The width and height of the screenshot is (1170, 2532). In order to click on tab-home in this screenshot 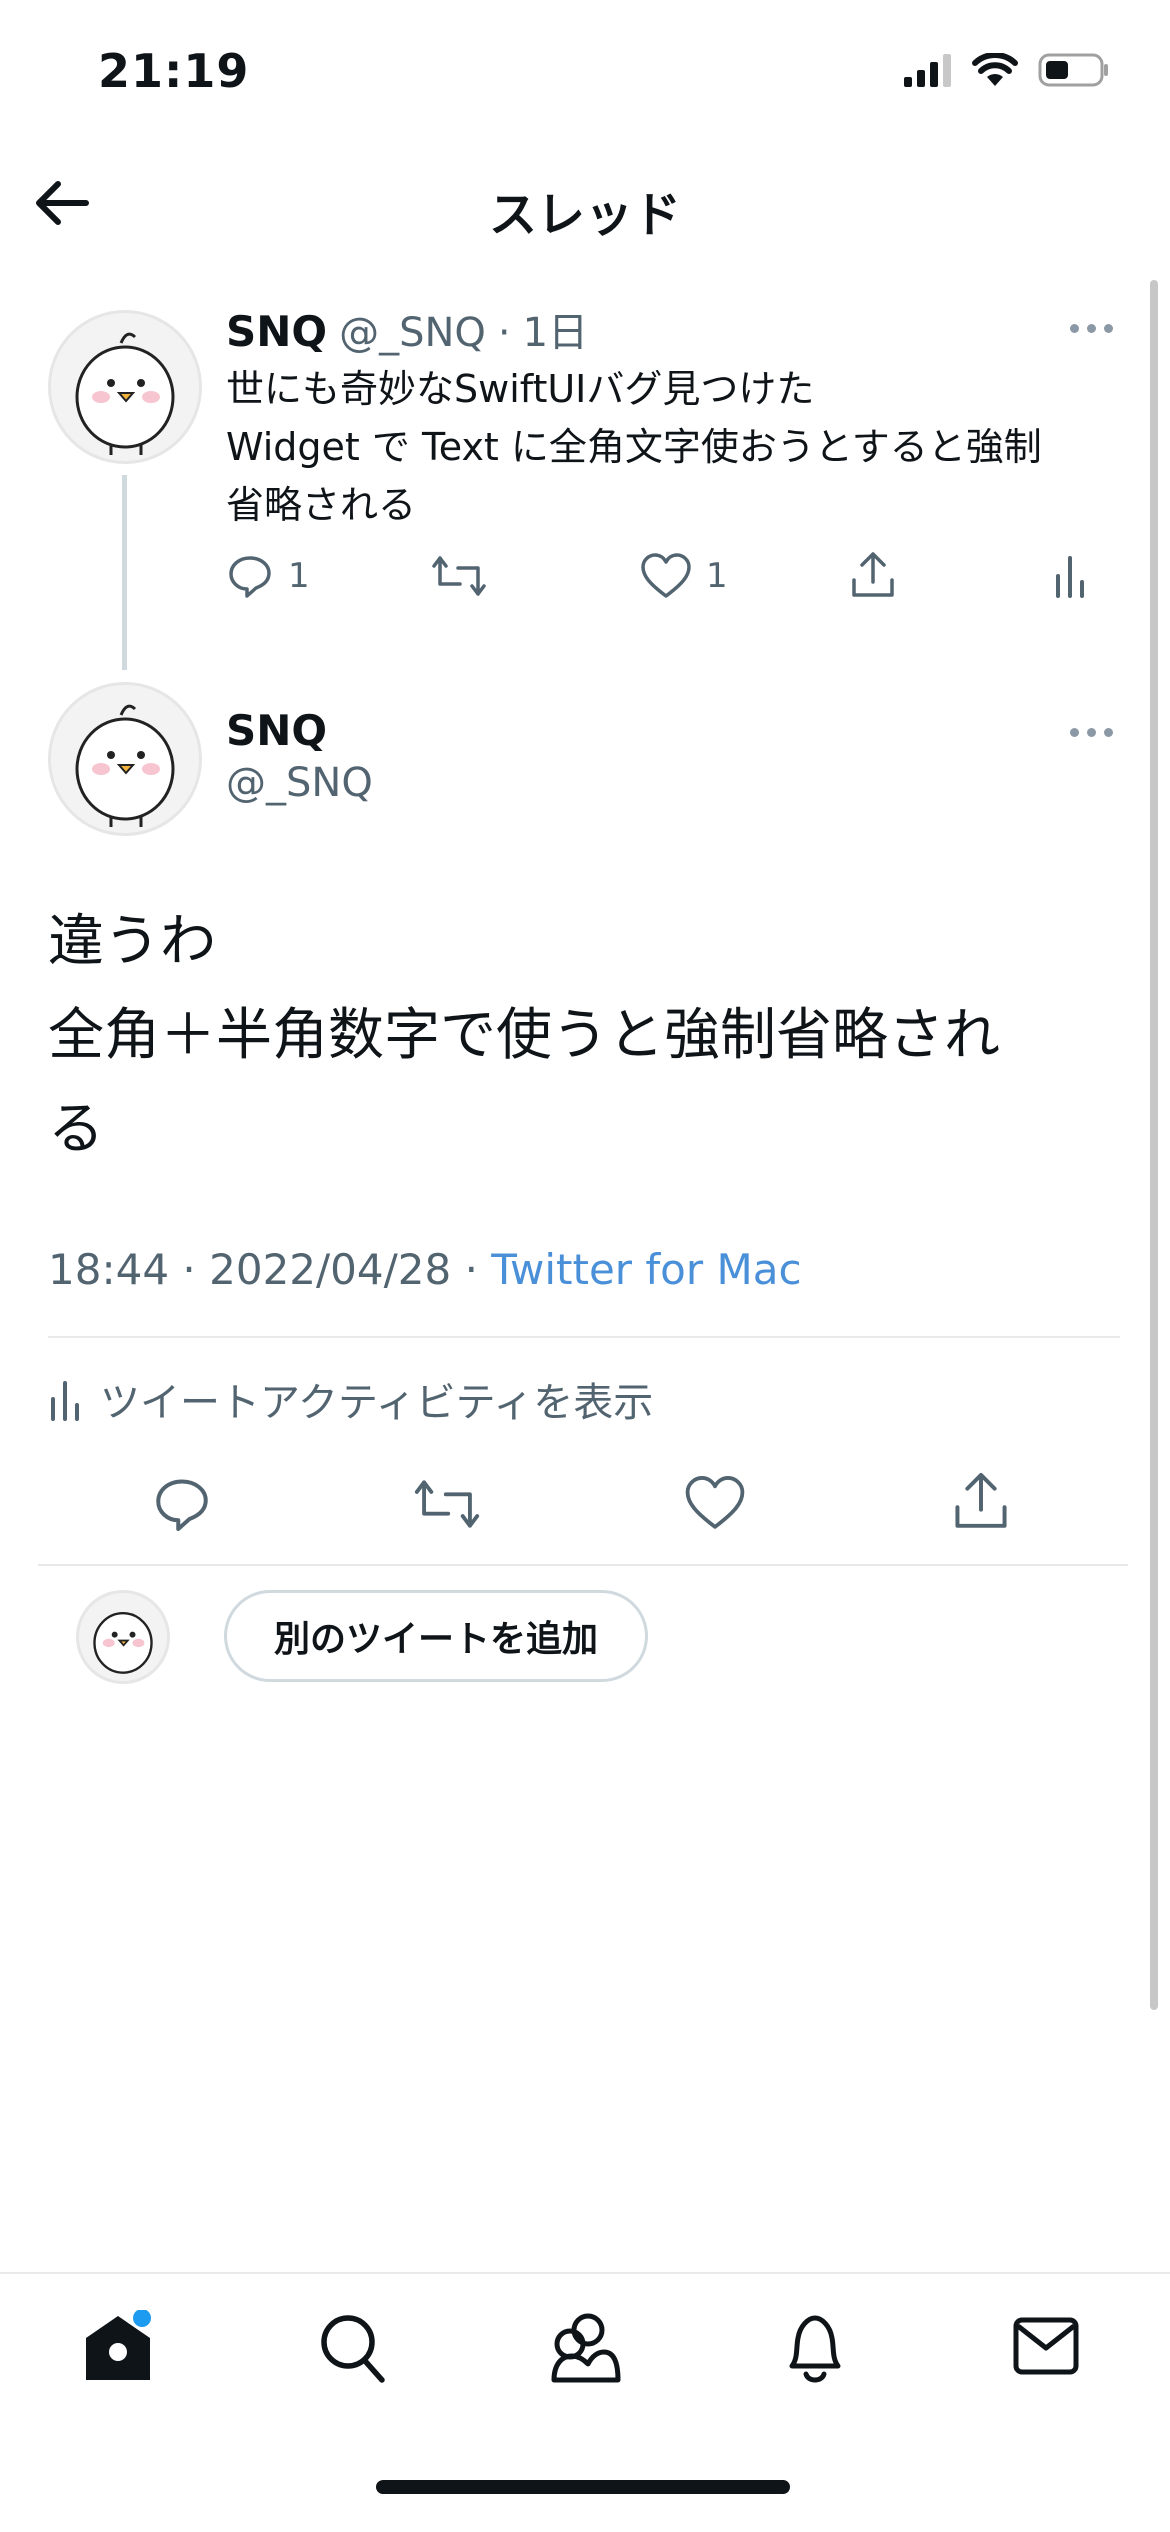, I will do `click(118, 2347)`.